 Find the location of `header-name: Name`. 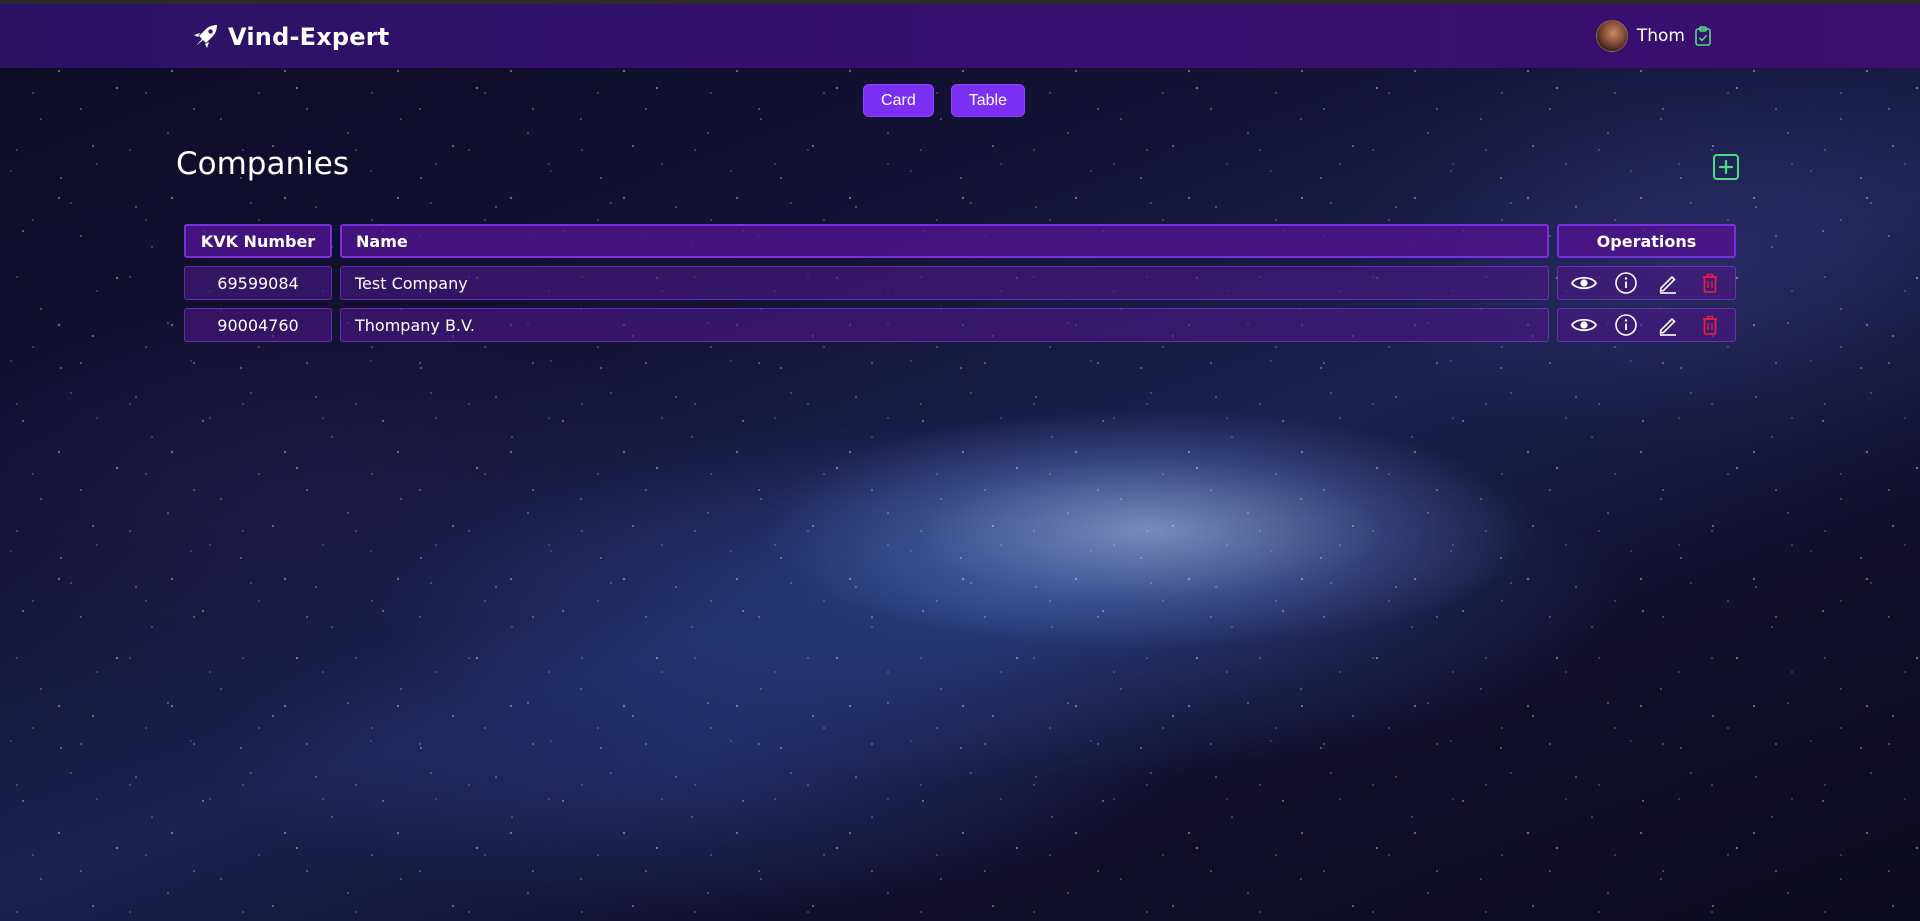

header-name: Name is located at coordinates (944, 241).